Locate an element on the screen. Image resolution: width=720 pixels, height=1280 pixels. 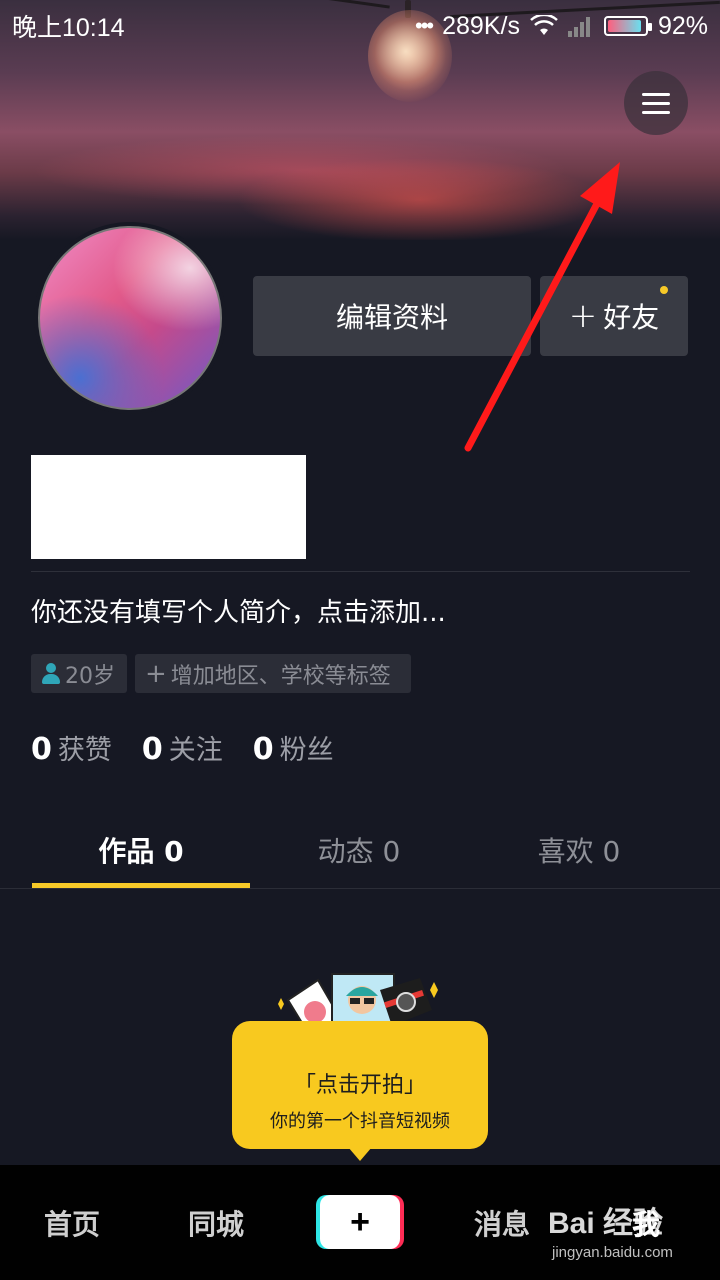
battery-icon is located at coordinates (627, 26).